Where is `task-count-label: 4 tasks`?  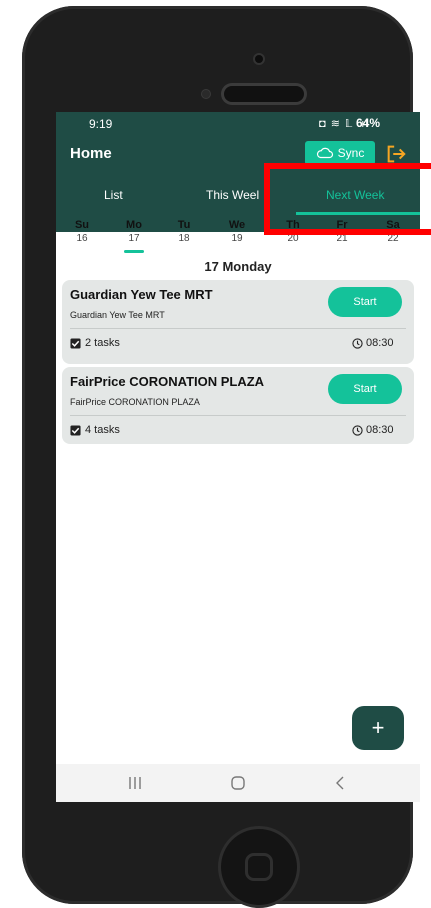 task-count-label: 4 tasks is located at coordinates (102, 430).